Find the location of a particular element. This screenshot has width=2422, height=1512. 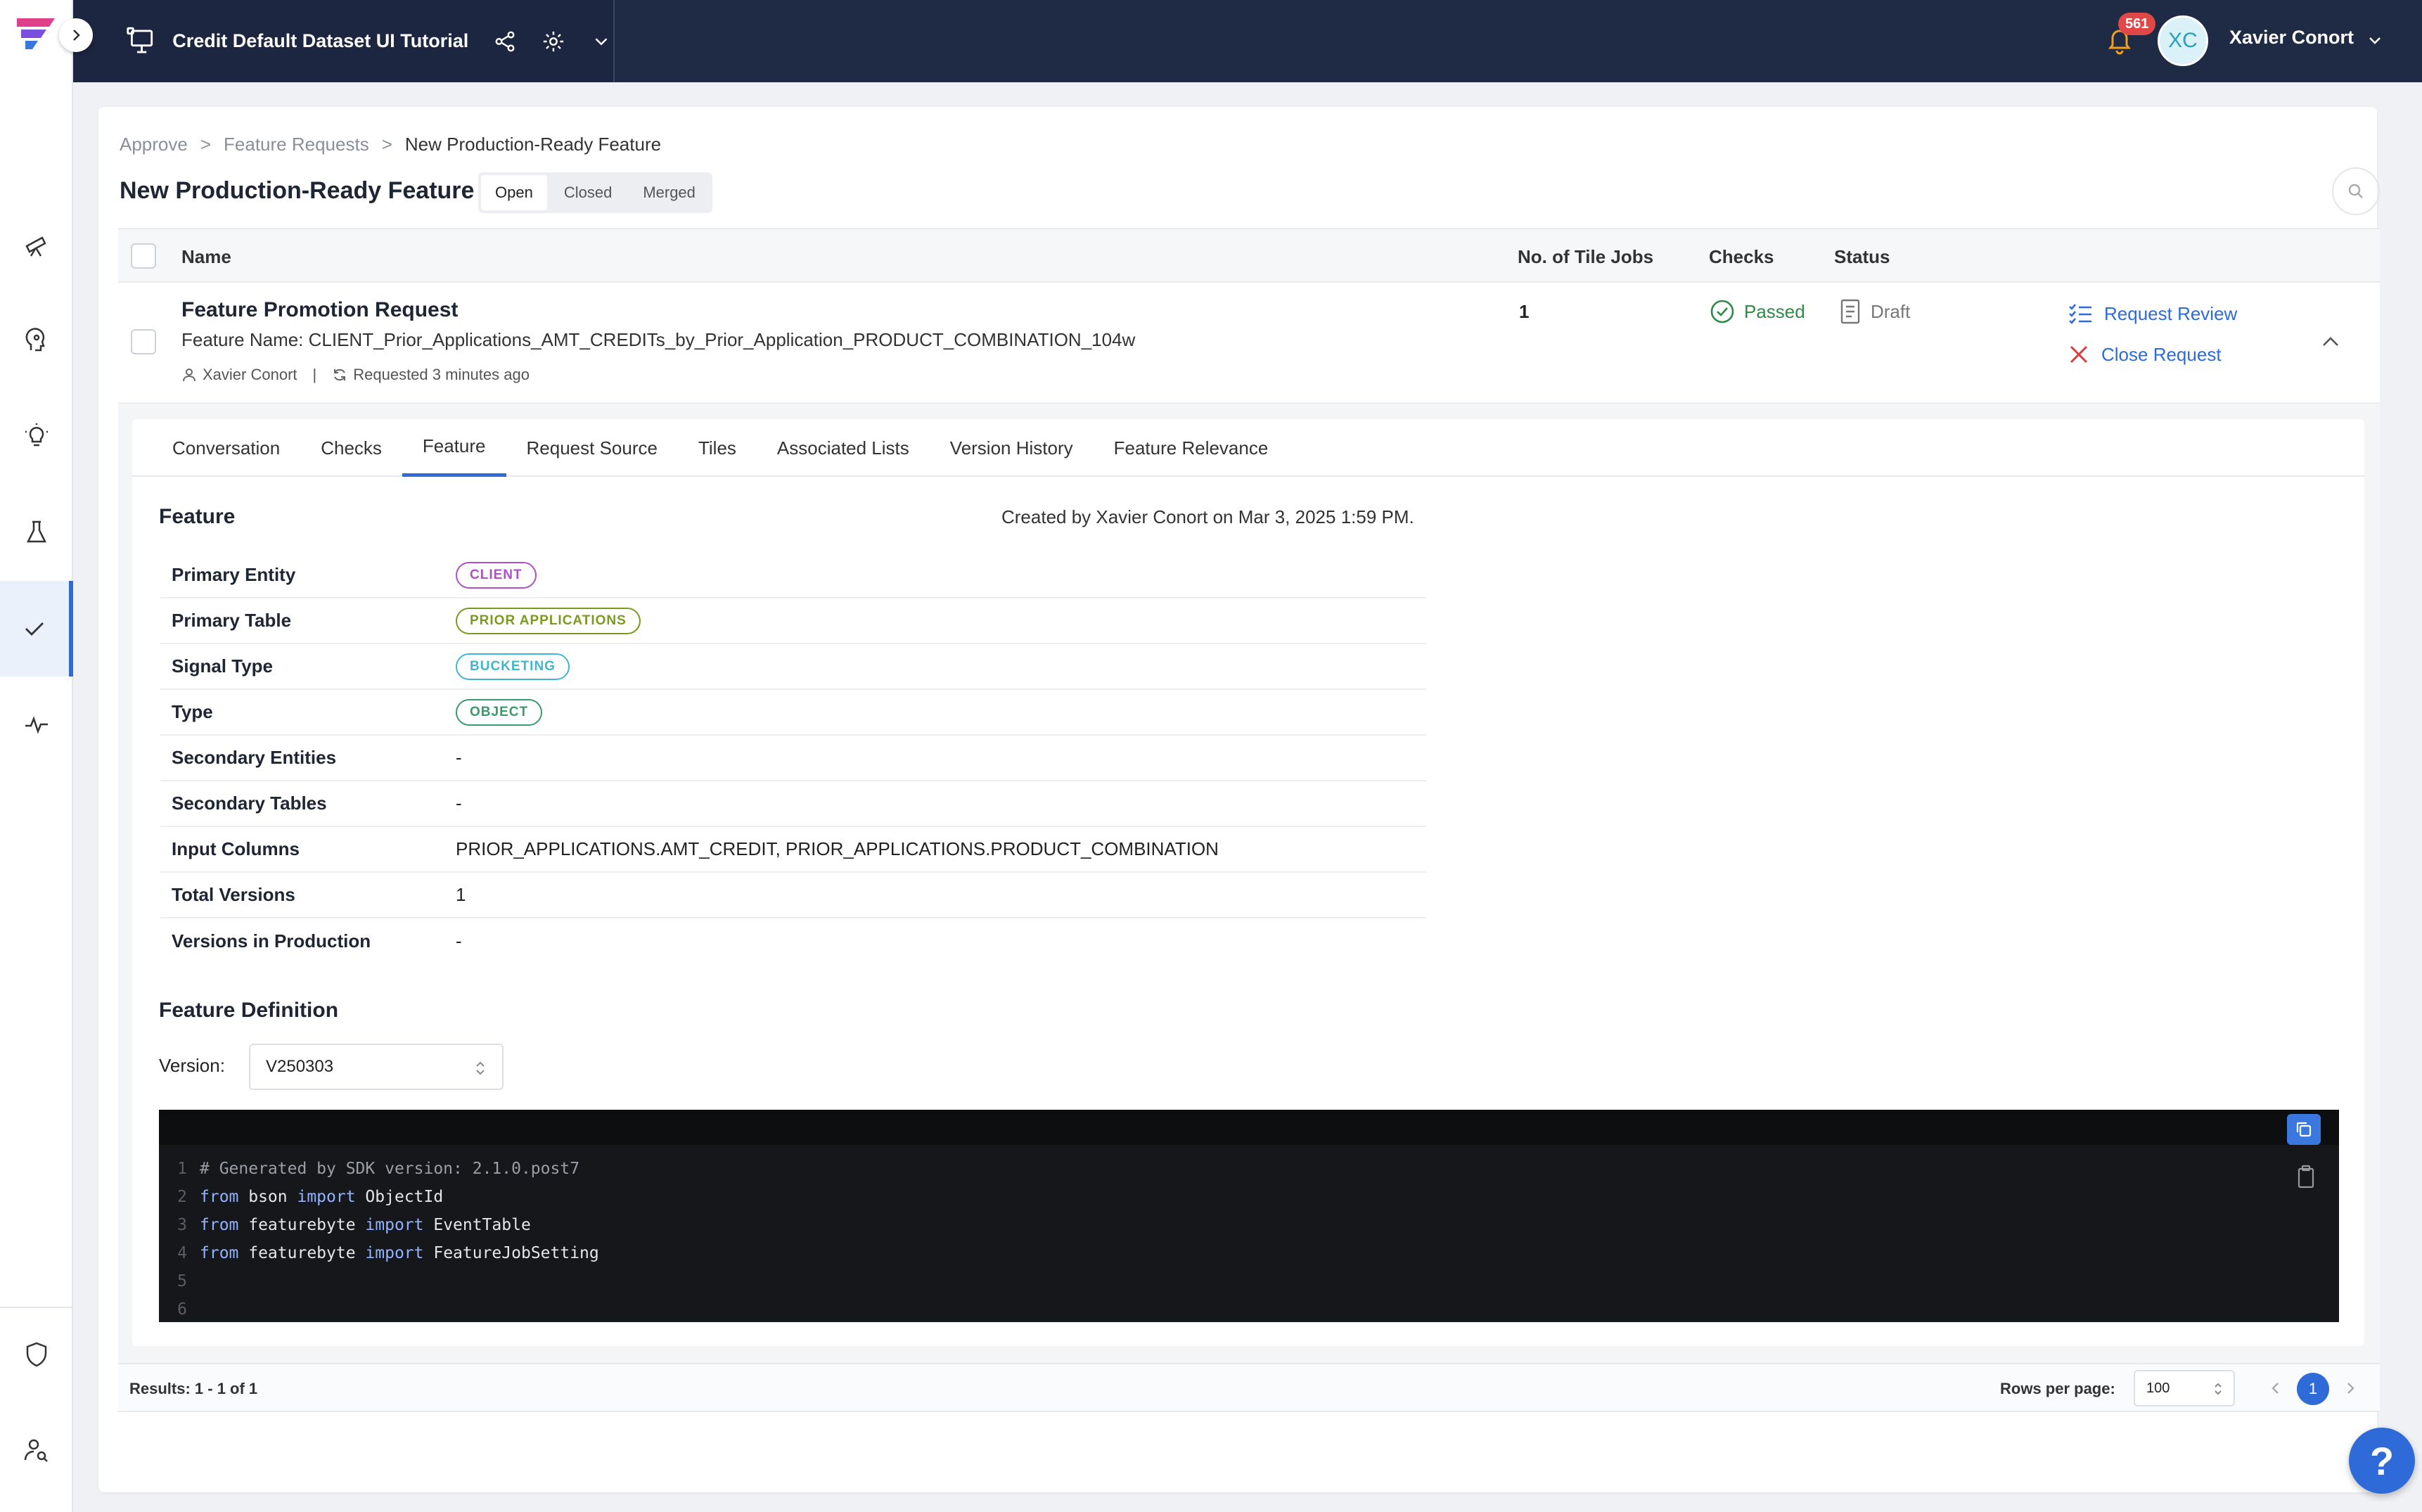

column-name: Name is located at coordinates (206, 257).